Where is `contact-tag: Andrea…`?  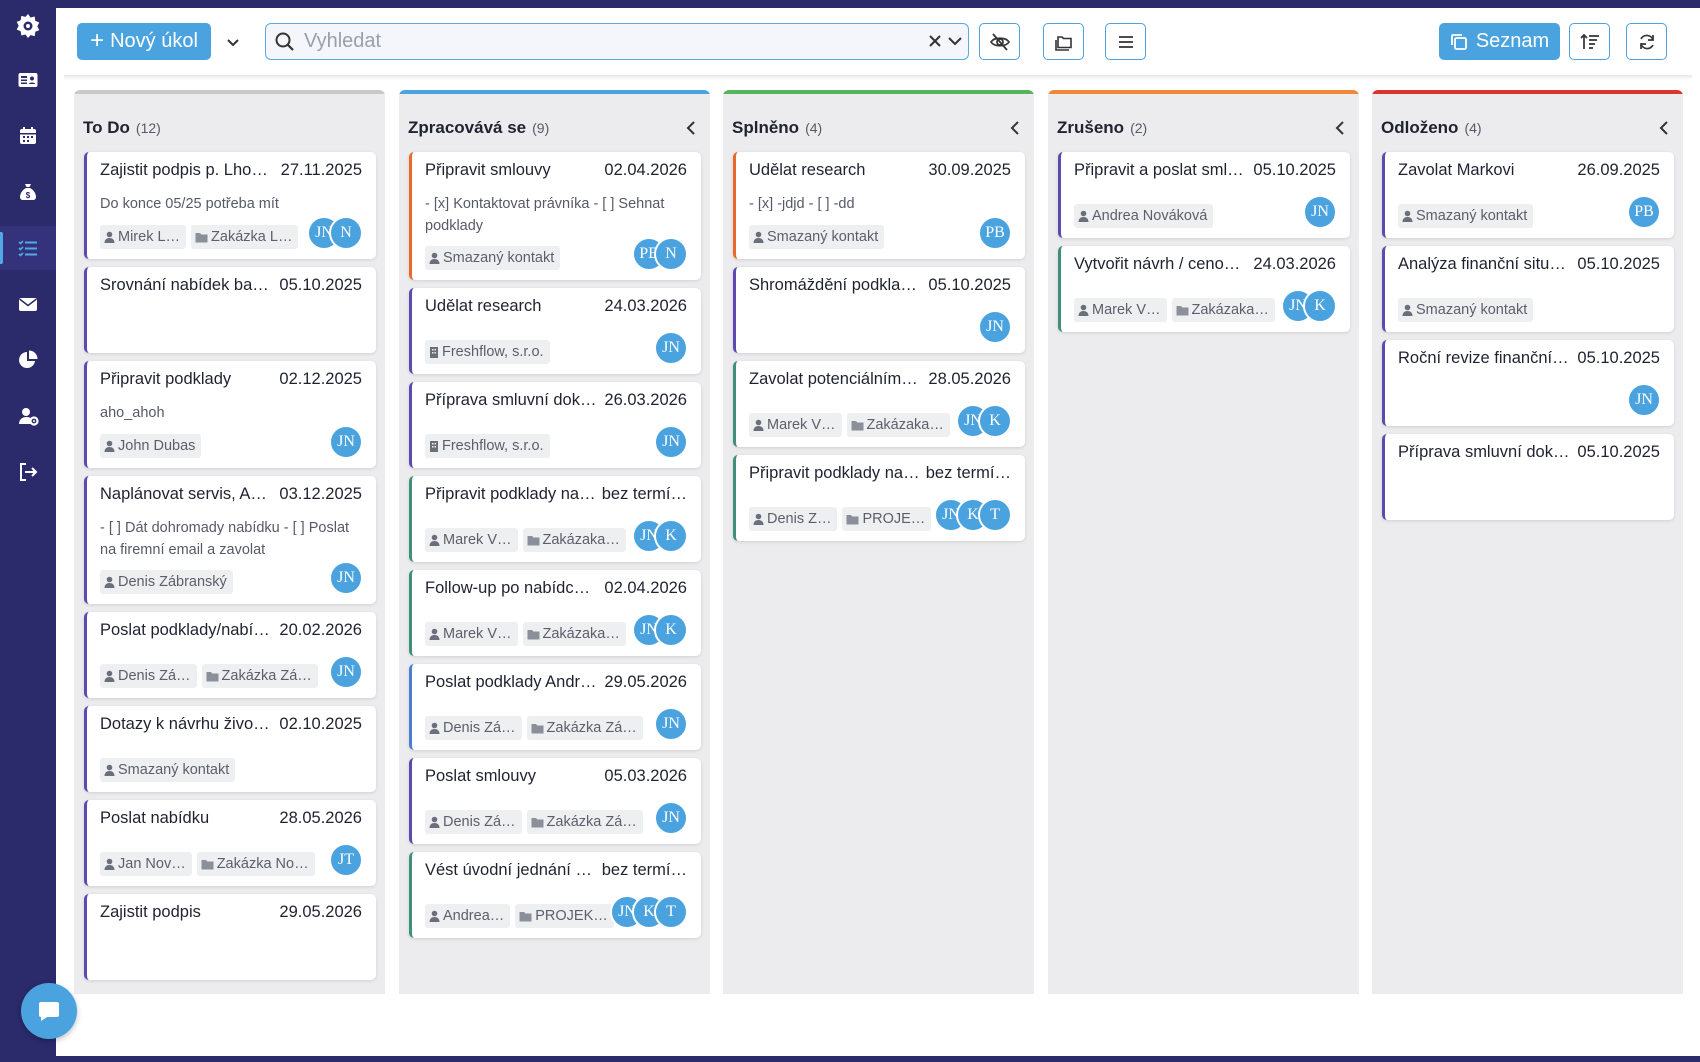
contact-tag: Andrea… is located at coordinates (468, 916).